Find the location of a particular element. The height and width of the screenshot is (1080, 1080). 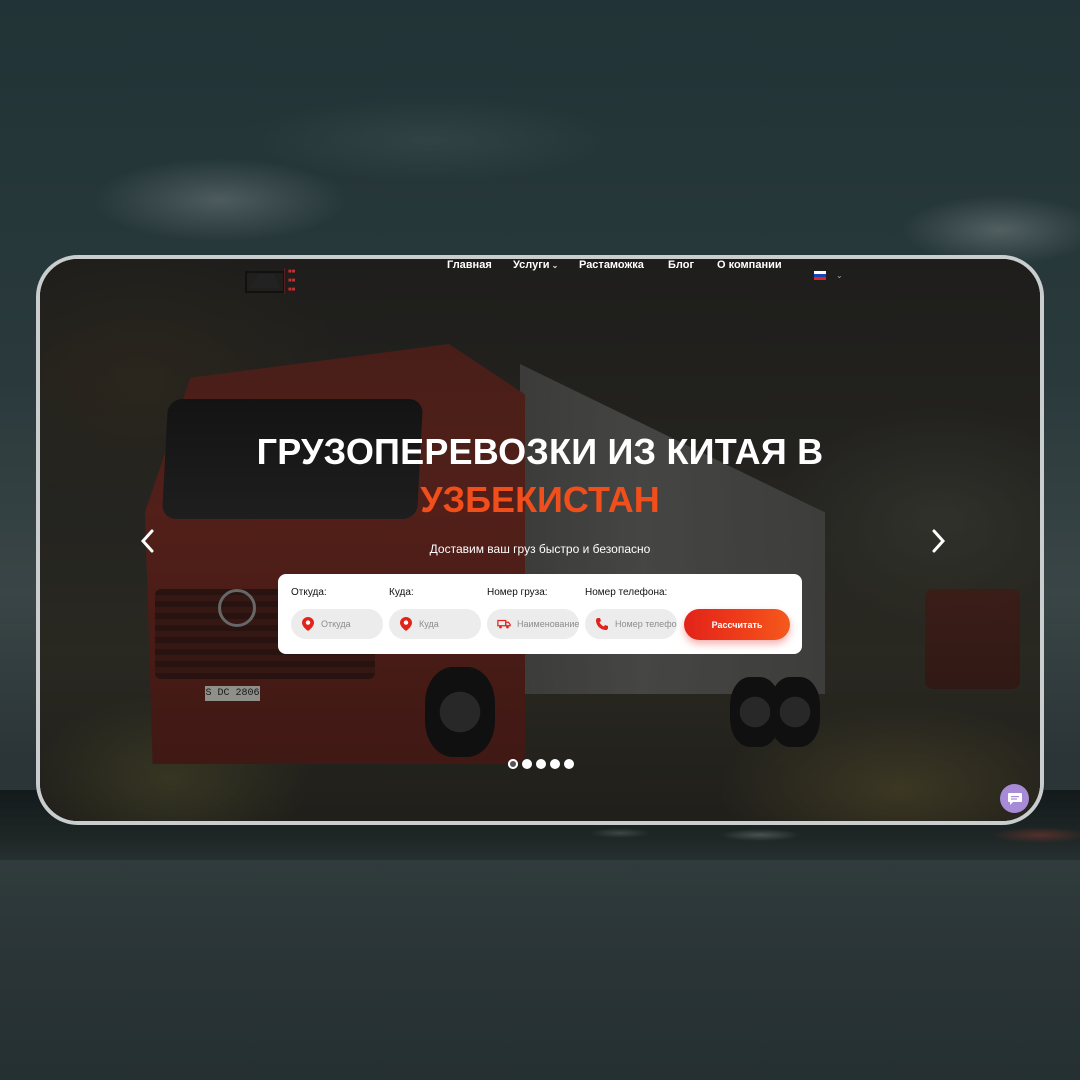

chevron-left-icon is located at coordinates (147, 541).